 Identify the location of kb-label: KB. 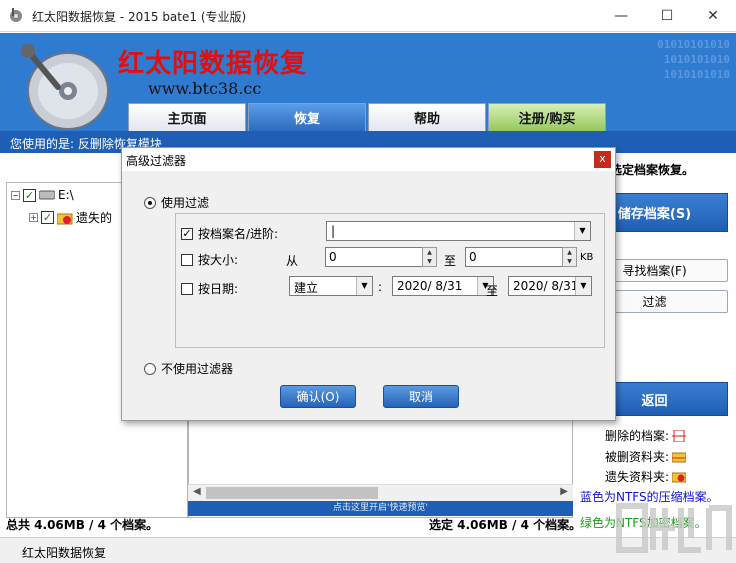
(587, 257).